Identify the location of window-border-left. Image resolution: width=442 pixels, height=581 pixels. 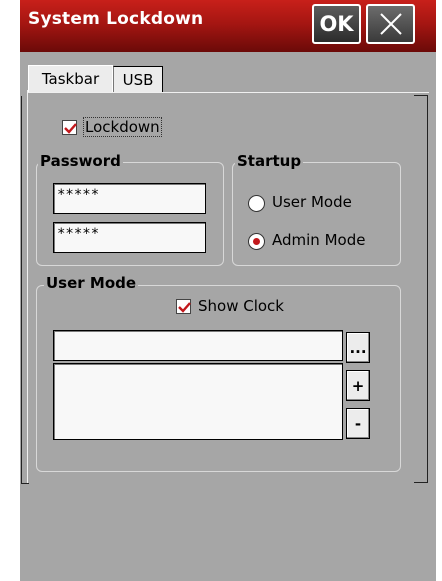
(10, 290).